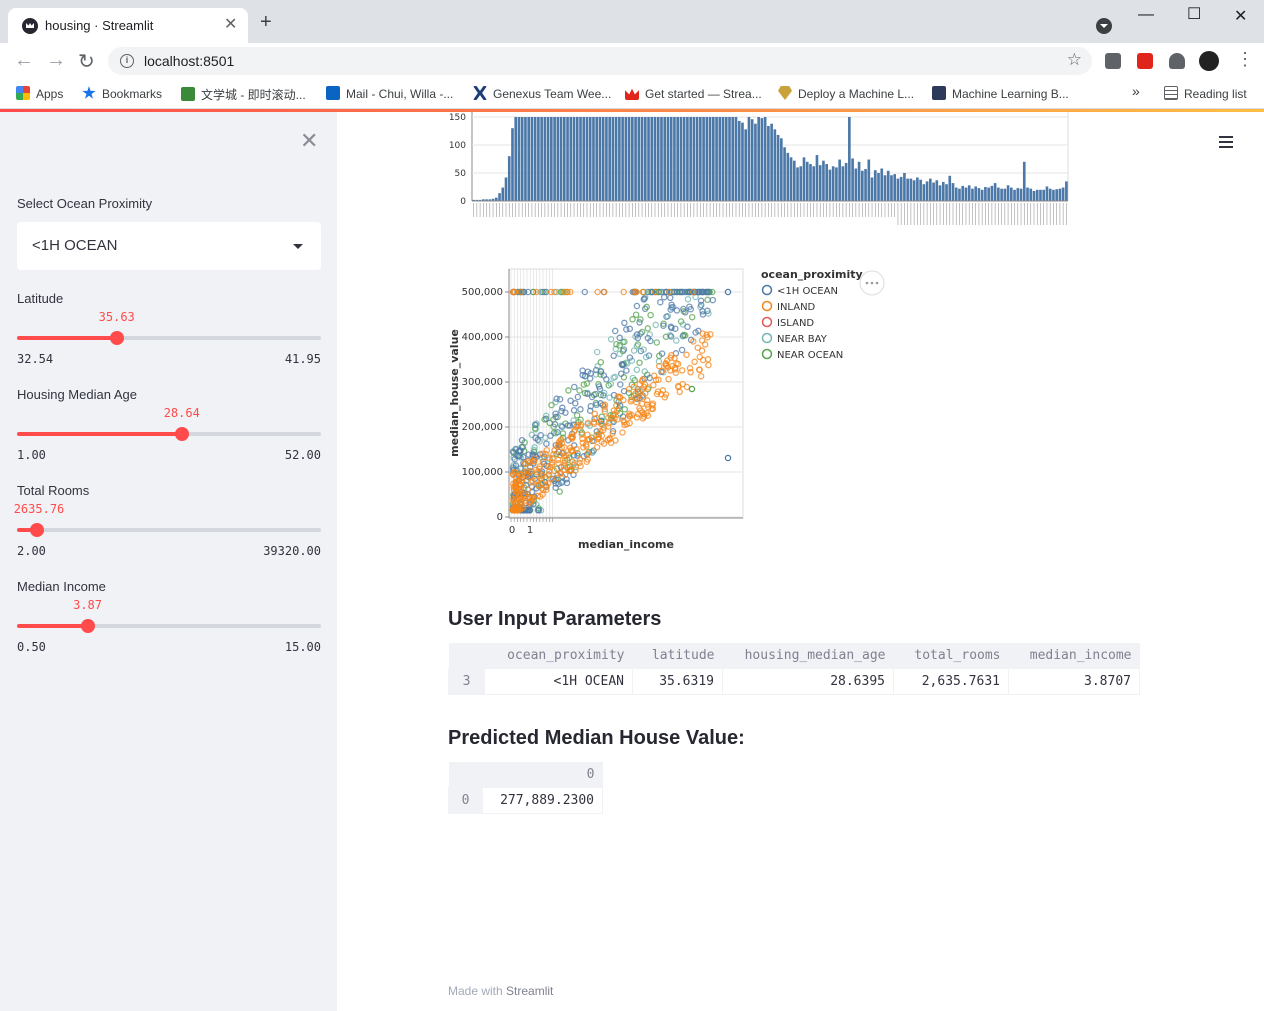  Describe the element at coordinates (500, 517) in the screenshot. I see `scatter-y-tick-label: 0` at that location.